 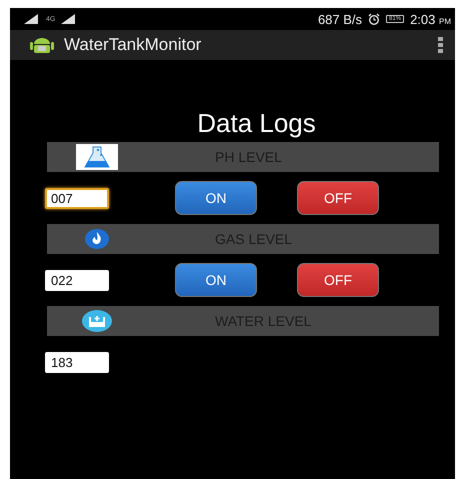 What do you see at coordinates (340, 19) in the screenshot?
I see `data-speed: 687 B/s` at bounding box center [340, 19].